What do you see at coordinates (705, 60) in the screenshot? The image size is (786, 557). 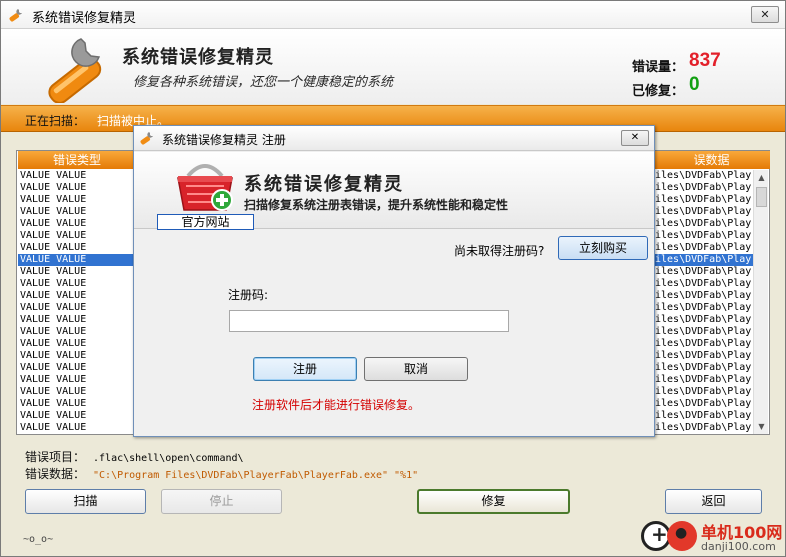 I see `errors-count-value: 837` at bounding box center [705, 60].